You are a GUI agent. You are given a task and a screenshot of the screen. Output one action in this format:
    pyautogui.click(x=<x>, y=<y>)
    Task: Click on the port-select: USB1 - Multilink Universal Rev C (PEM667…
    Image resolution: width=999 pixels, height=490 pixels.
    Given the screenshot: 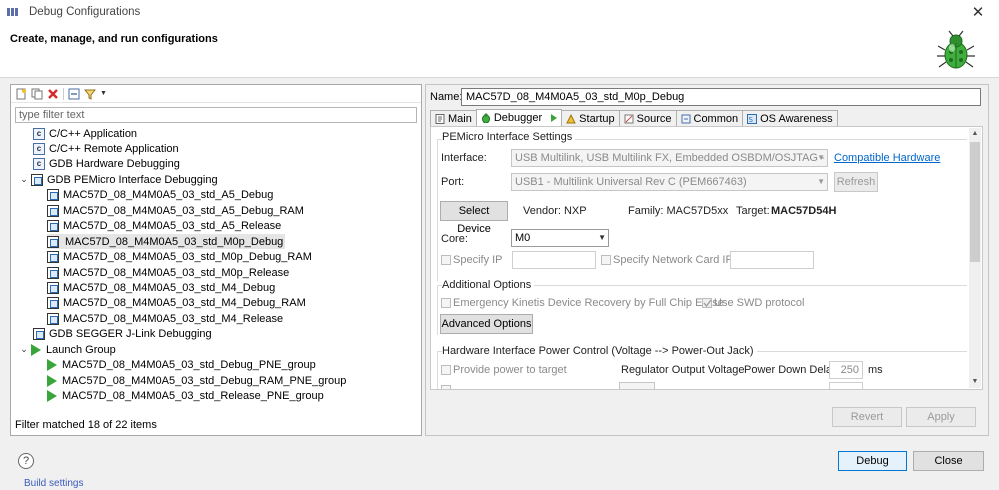 What is the action you would take?
    pyautogui.click(x=669, y=182)
    